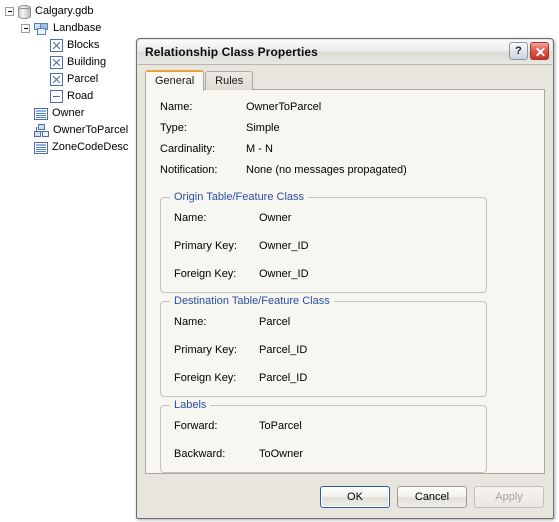  I want to click on field-cardinality-label: Cardinality:, so click(188, 149).